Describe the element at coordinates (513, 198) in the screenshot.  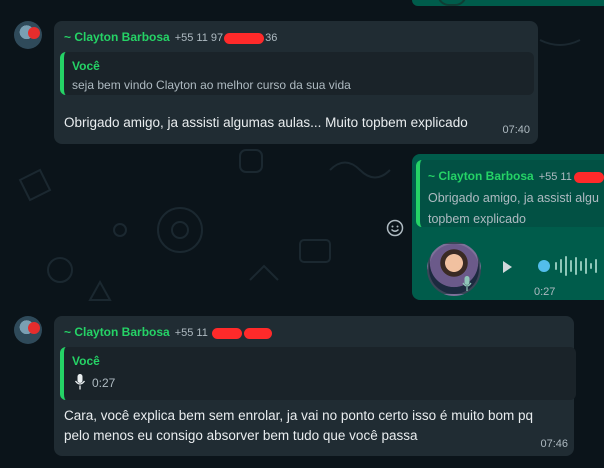
I see `quoted-text-line1: Obrigado amigo, ja assisti algu` at that location.